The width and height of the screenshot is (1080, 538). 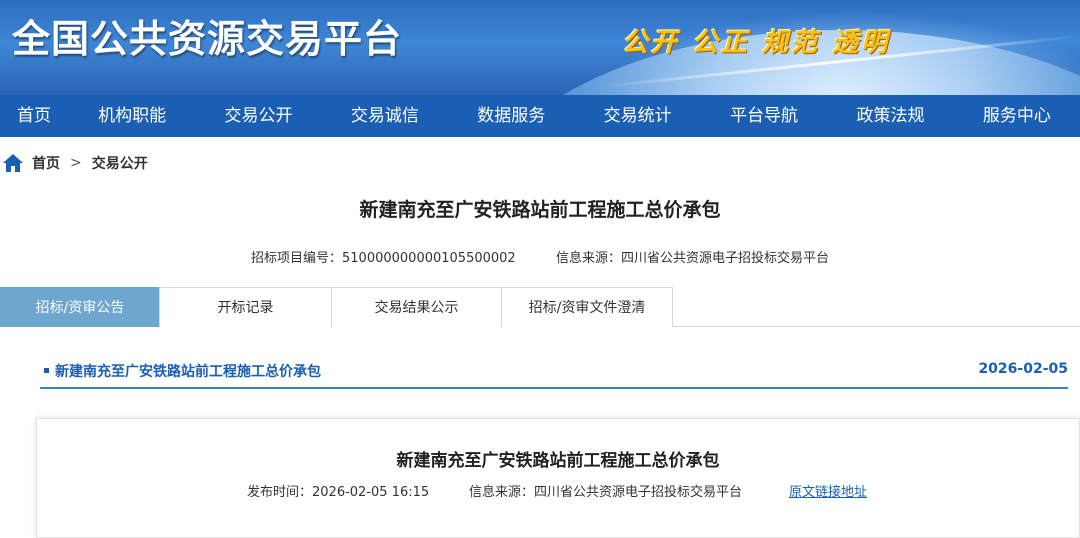 What do you see at coordinates (890, 116) in the screenshot?
I see `nav-item-policy: 政策法规` at bounding box center [890, 116].